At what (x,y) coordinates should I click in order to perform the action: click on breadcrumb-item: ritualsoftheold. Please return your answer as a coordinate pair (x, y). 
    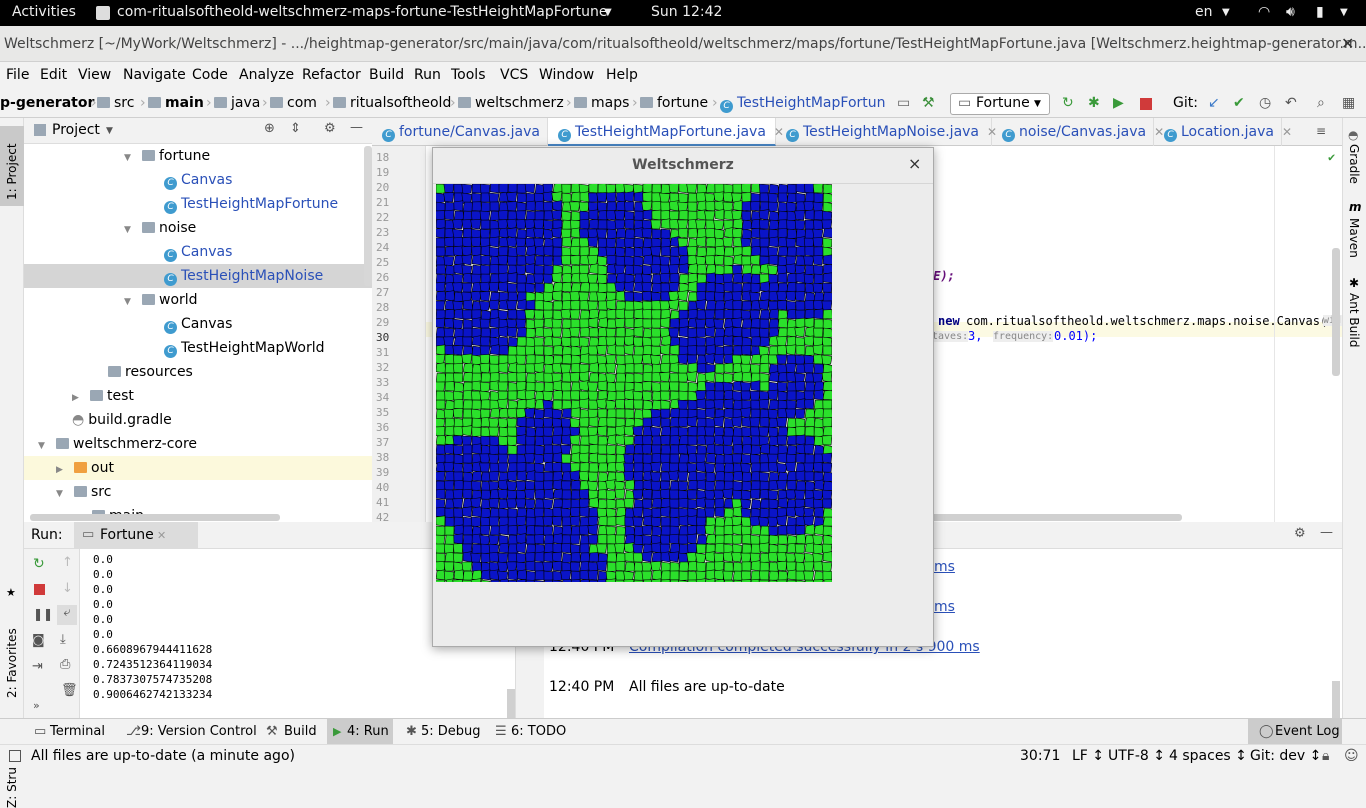
    Looking at the image, I should click on (392, 103).